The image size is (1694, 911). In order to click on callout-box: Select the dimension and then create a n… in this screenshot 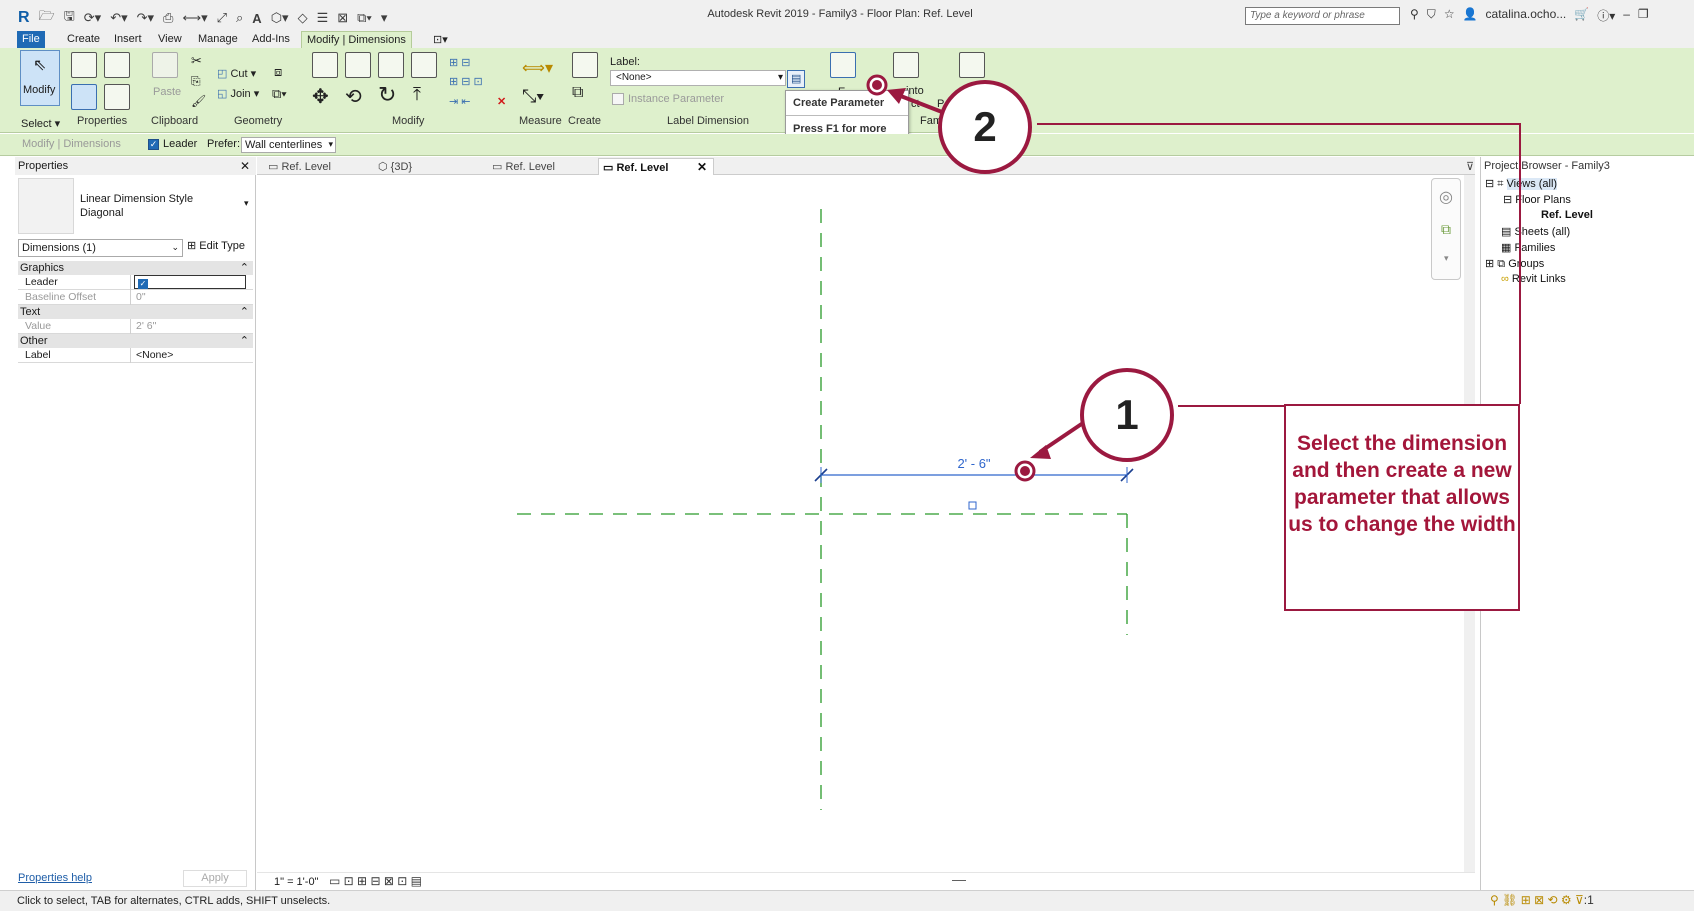, I will do `click(1402, 507)`.